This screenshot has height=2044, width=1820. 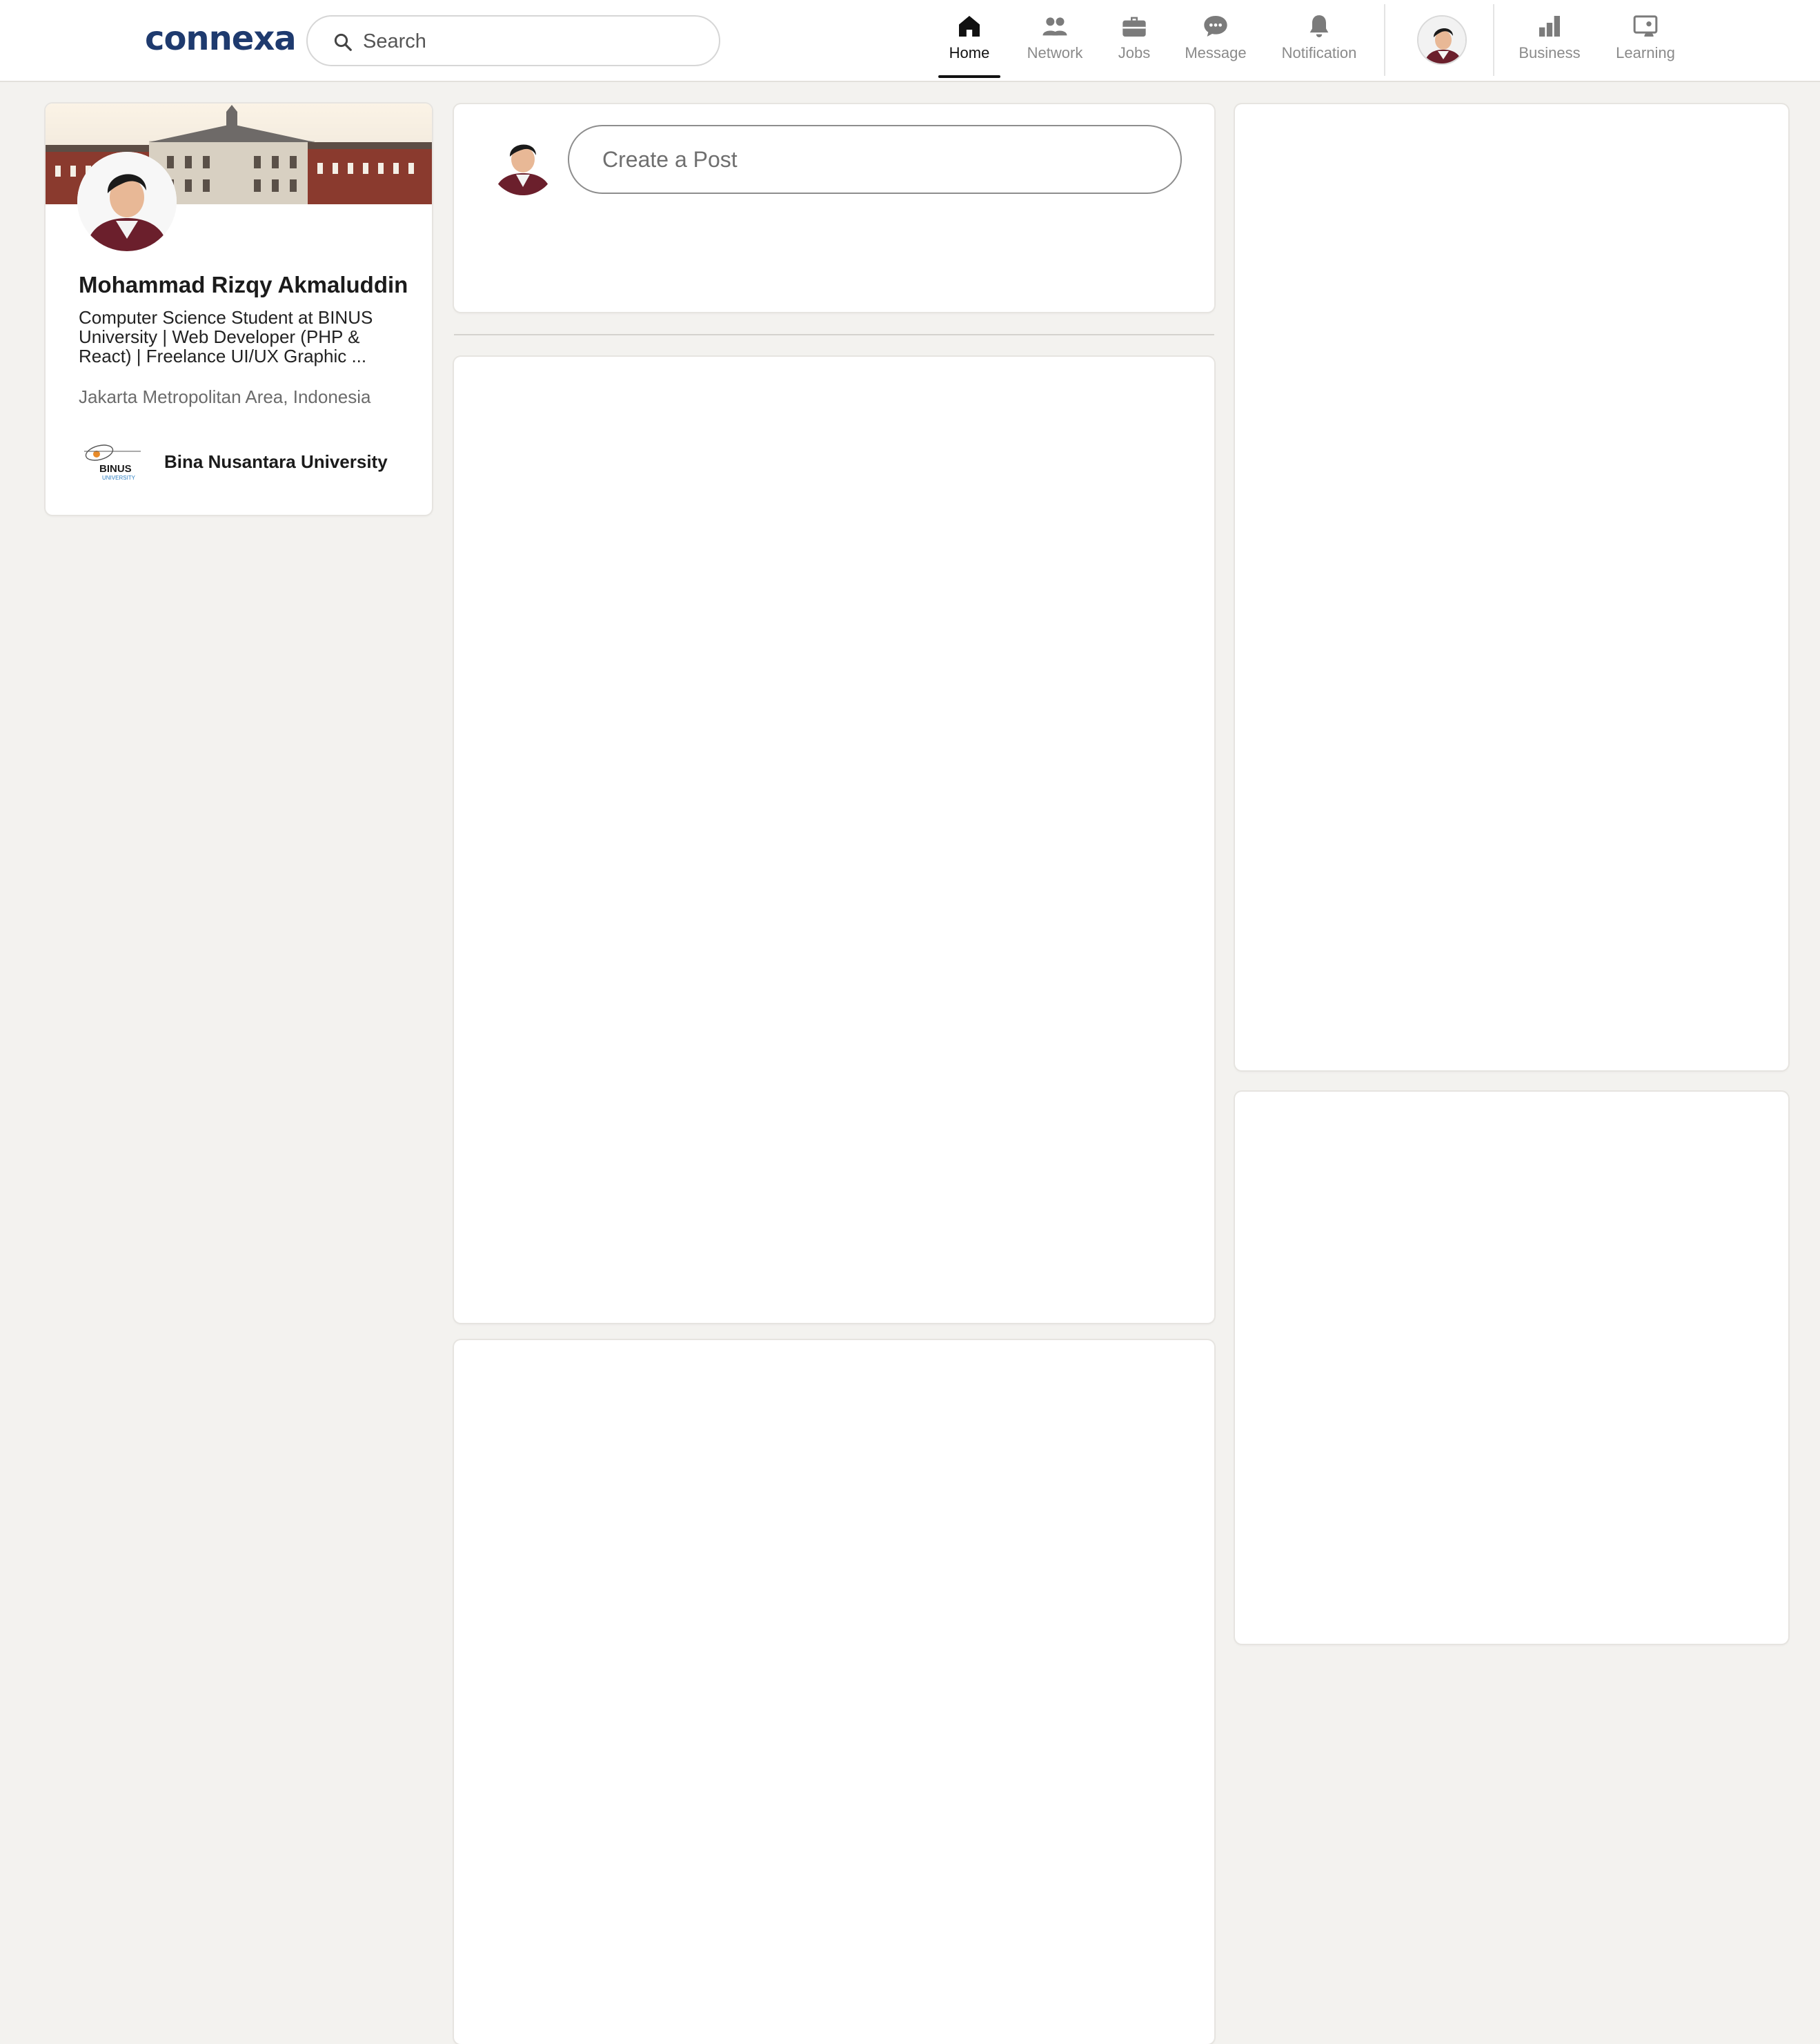 What do you see at coordinates (875, 159) in the screenshot?
I see `create-post-button: Create a Post` at bounding box center [875, 159].